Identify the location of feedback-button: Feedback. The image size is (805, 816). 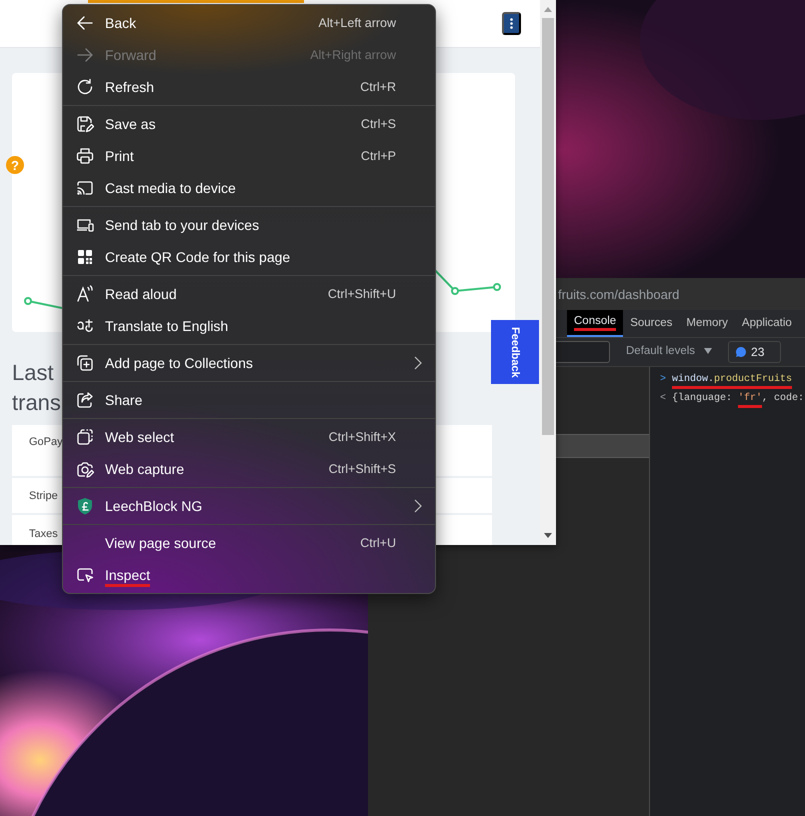
(515, 352).